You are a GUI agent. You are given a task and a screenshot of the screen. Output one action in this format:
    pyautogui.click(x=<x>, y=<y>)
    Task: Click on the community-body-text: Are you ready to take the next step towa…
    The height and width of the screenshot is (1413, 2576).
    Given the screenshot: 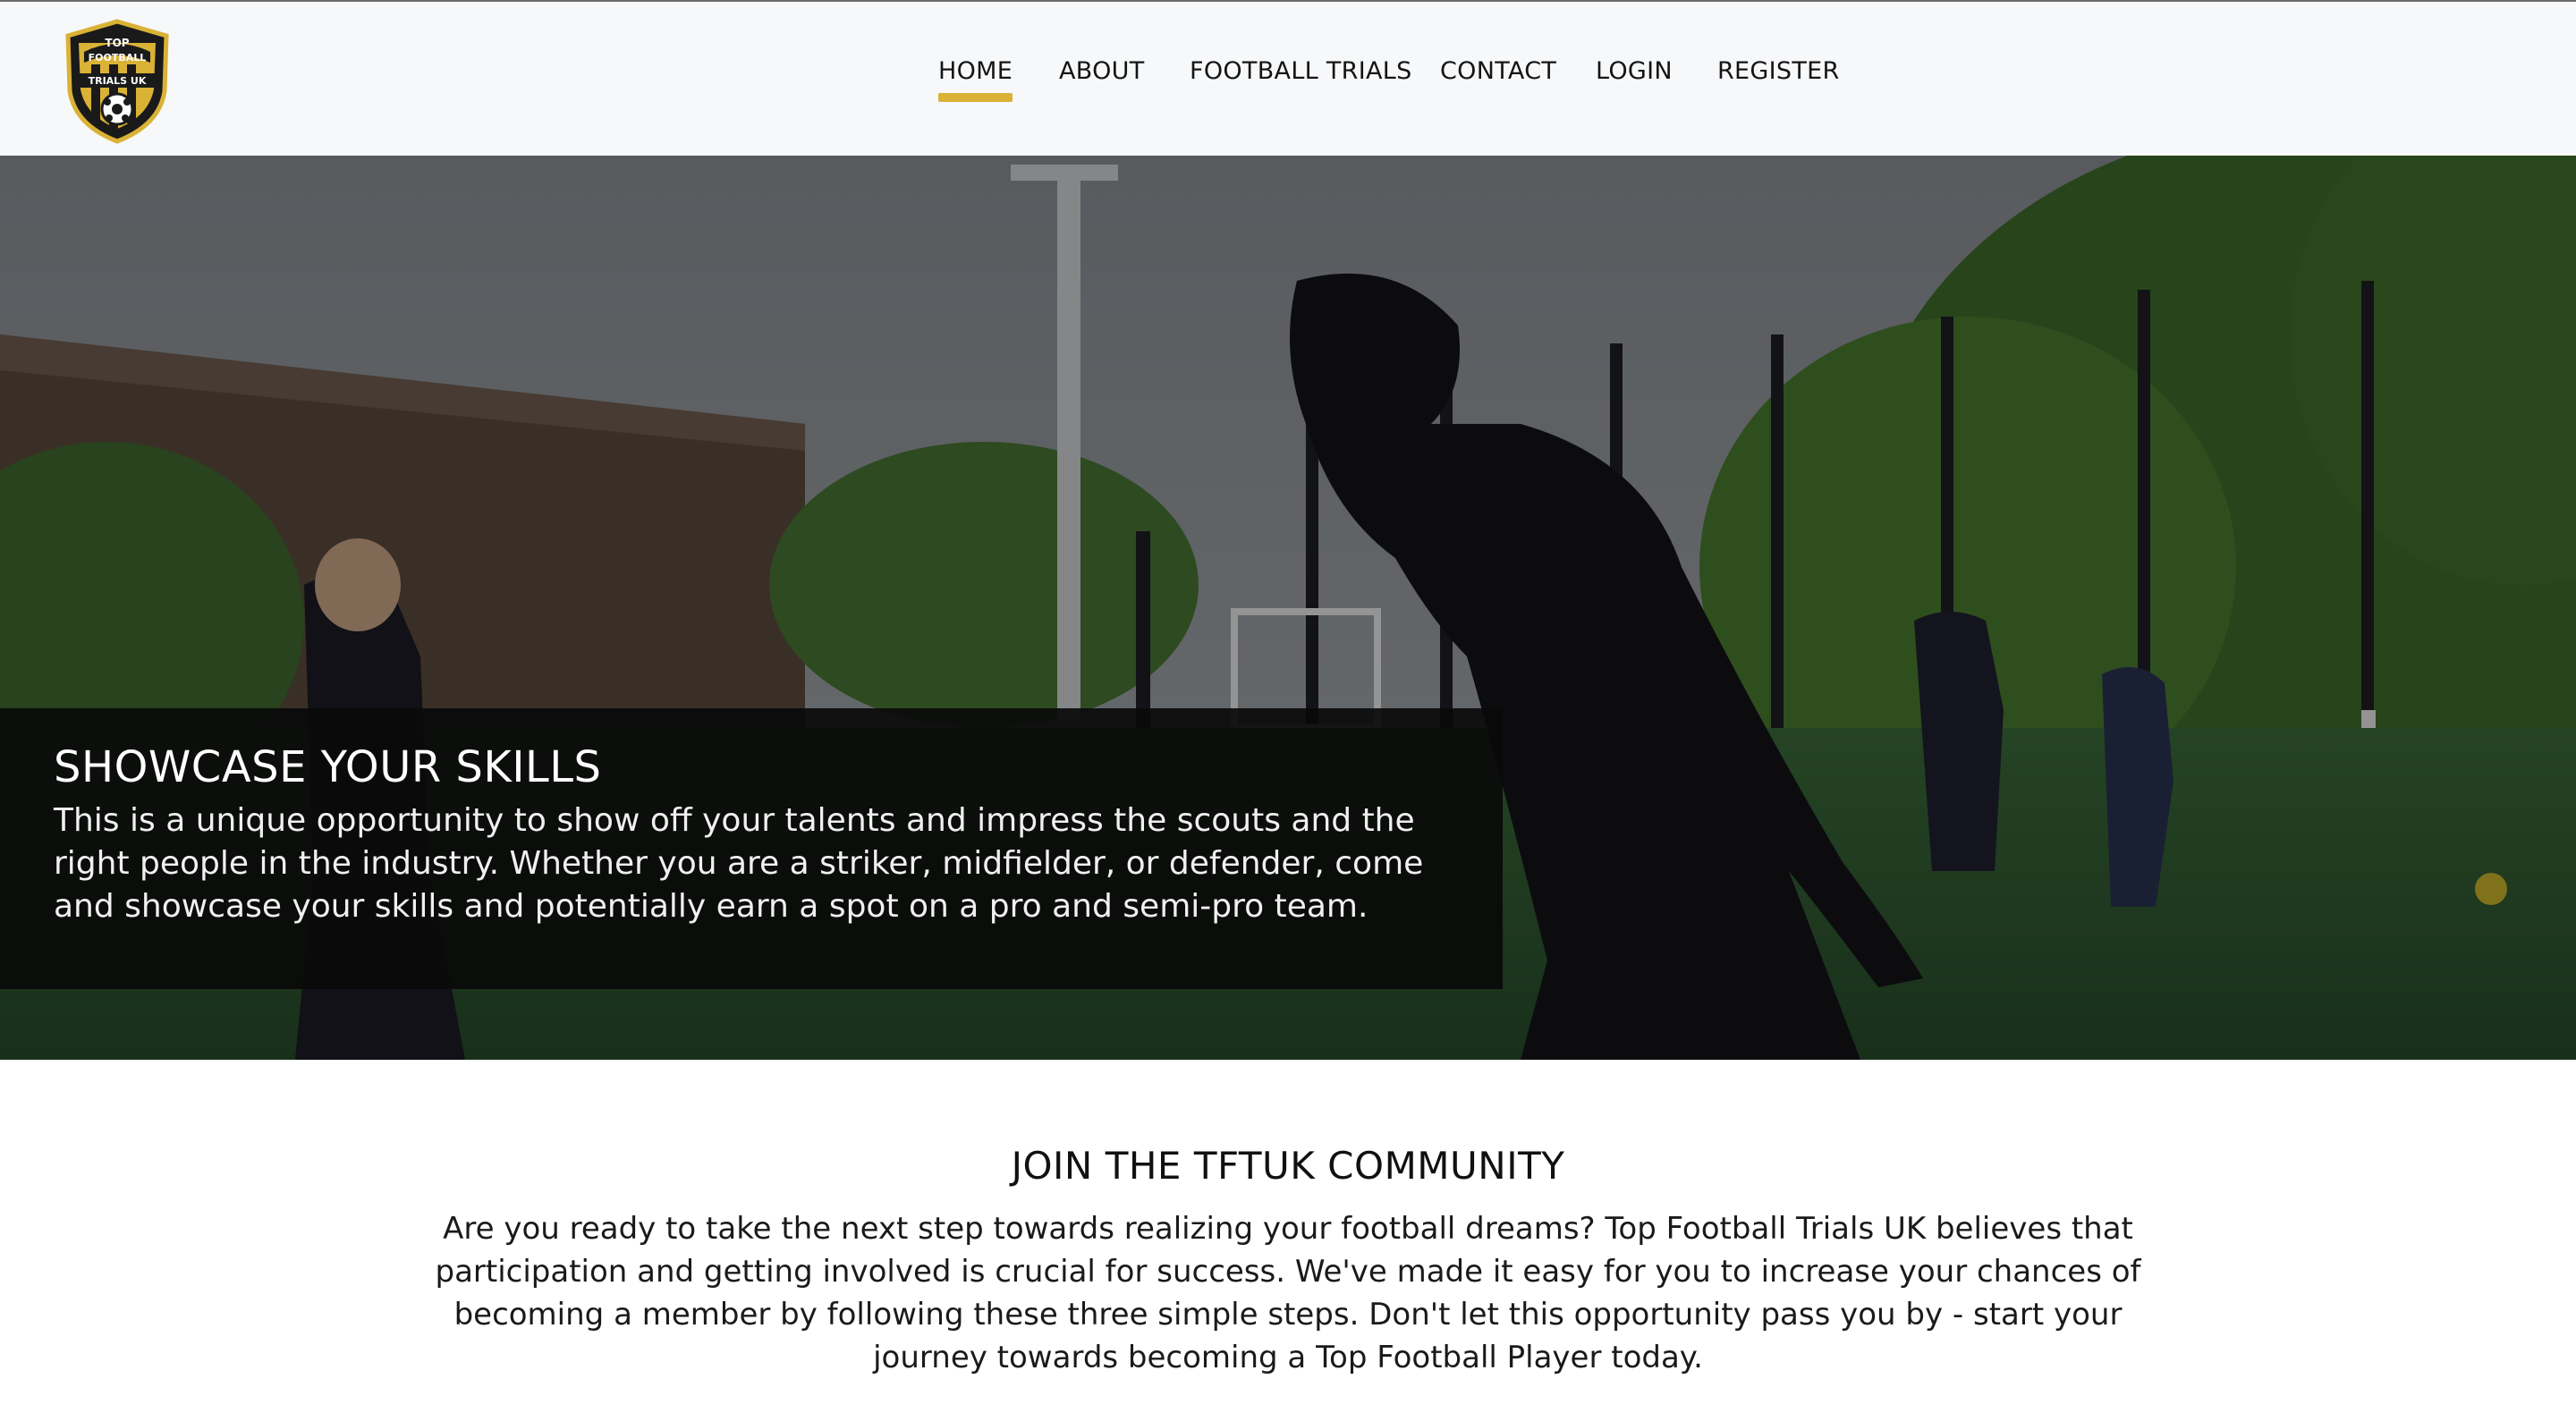 What is the action you would take?
    pyautogui.click(x=1288, y=1293)
    